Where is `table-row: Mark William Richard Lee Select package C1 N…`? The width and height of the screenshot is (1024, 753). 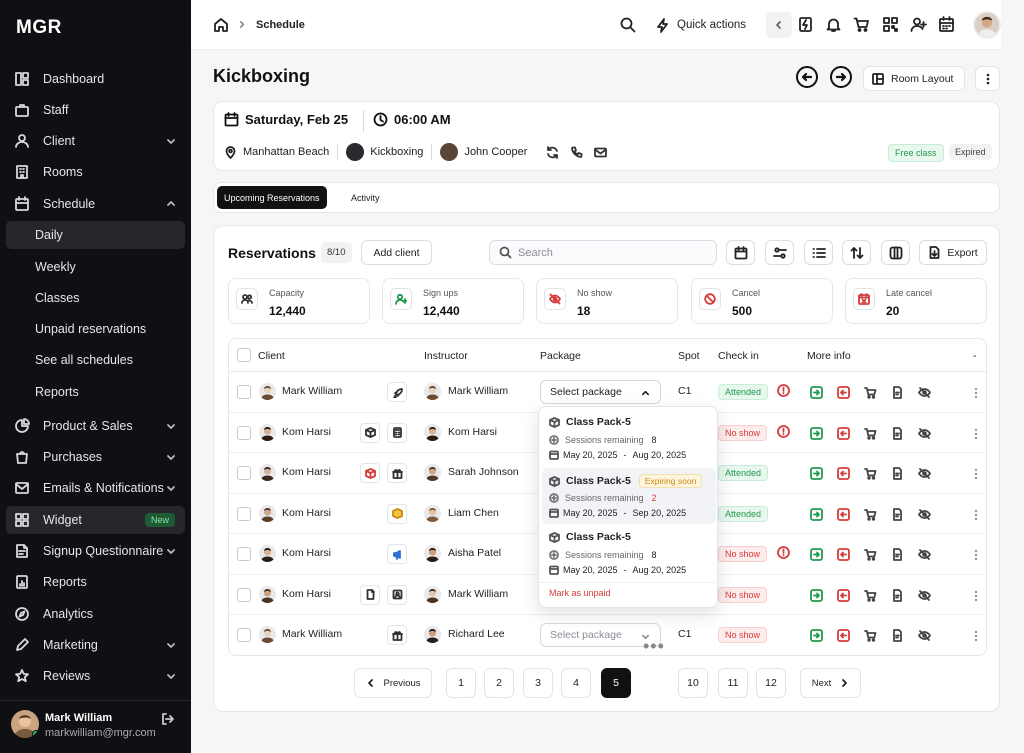
table-row: Mark William Richard Lee Select package C1 N… is located at coordinates (607, 635).